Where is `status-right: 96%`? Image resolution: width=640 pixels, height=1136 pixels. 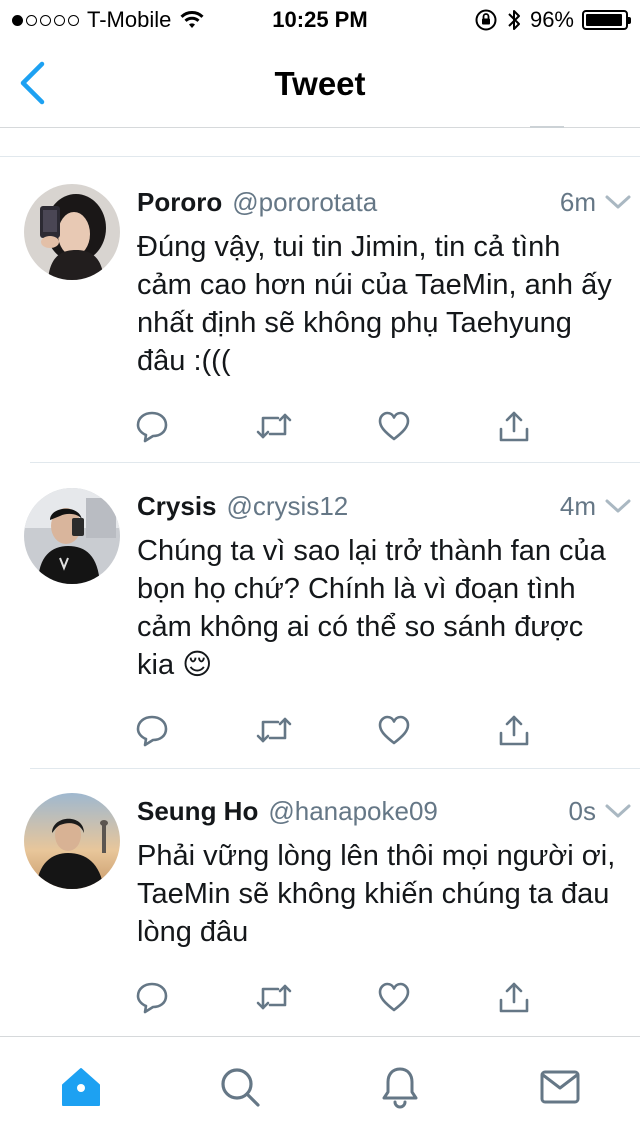
status-right: 96% is located at coordinates (552, 20).